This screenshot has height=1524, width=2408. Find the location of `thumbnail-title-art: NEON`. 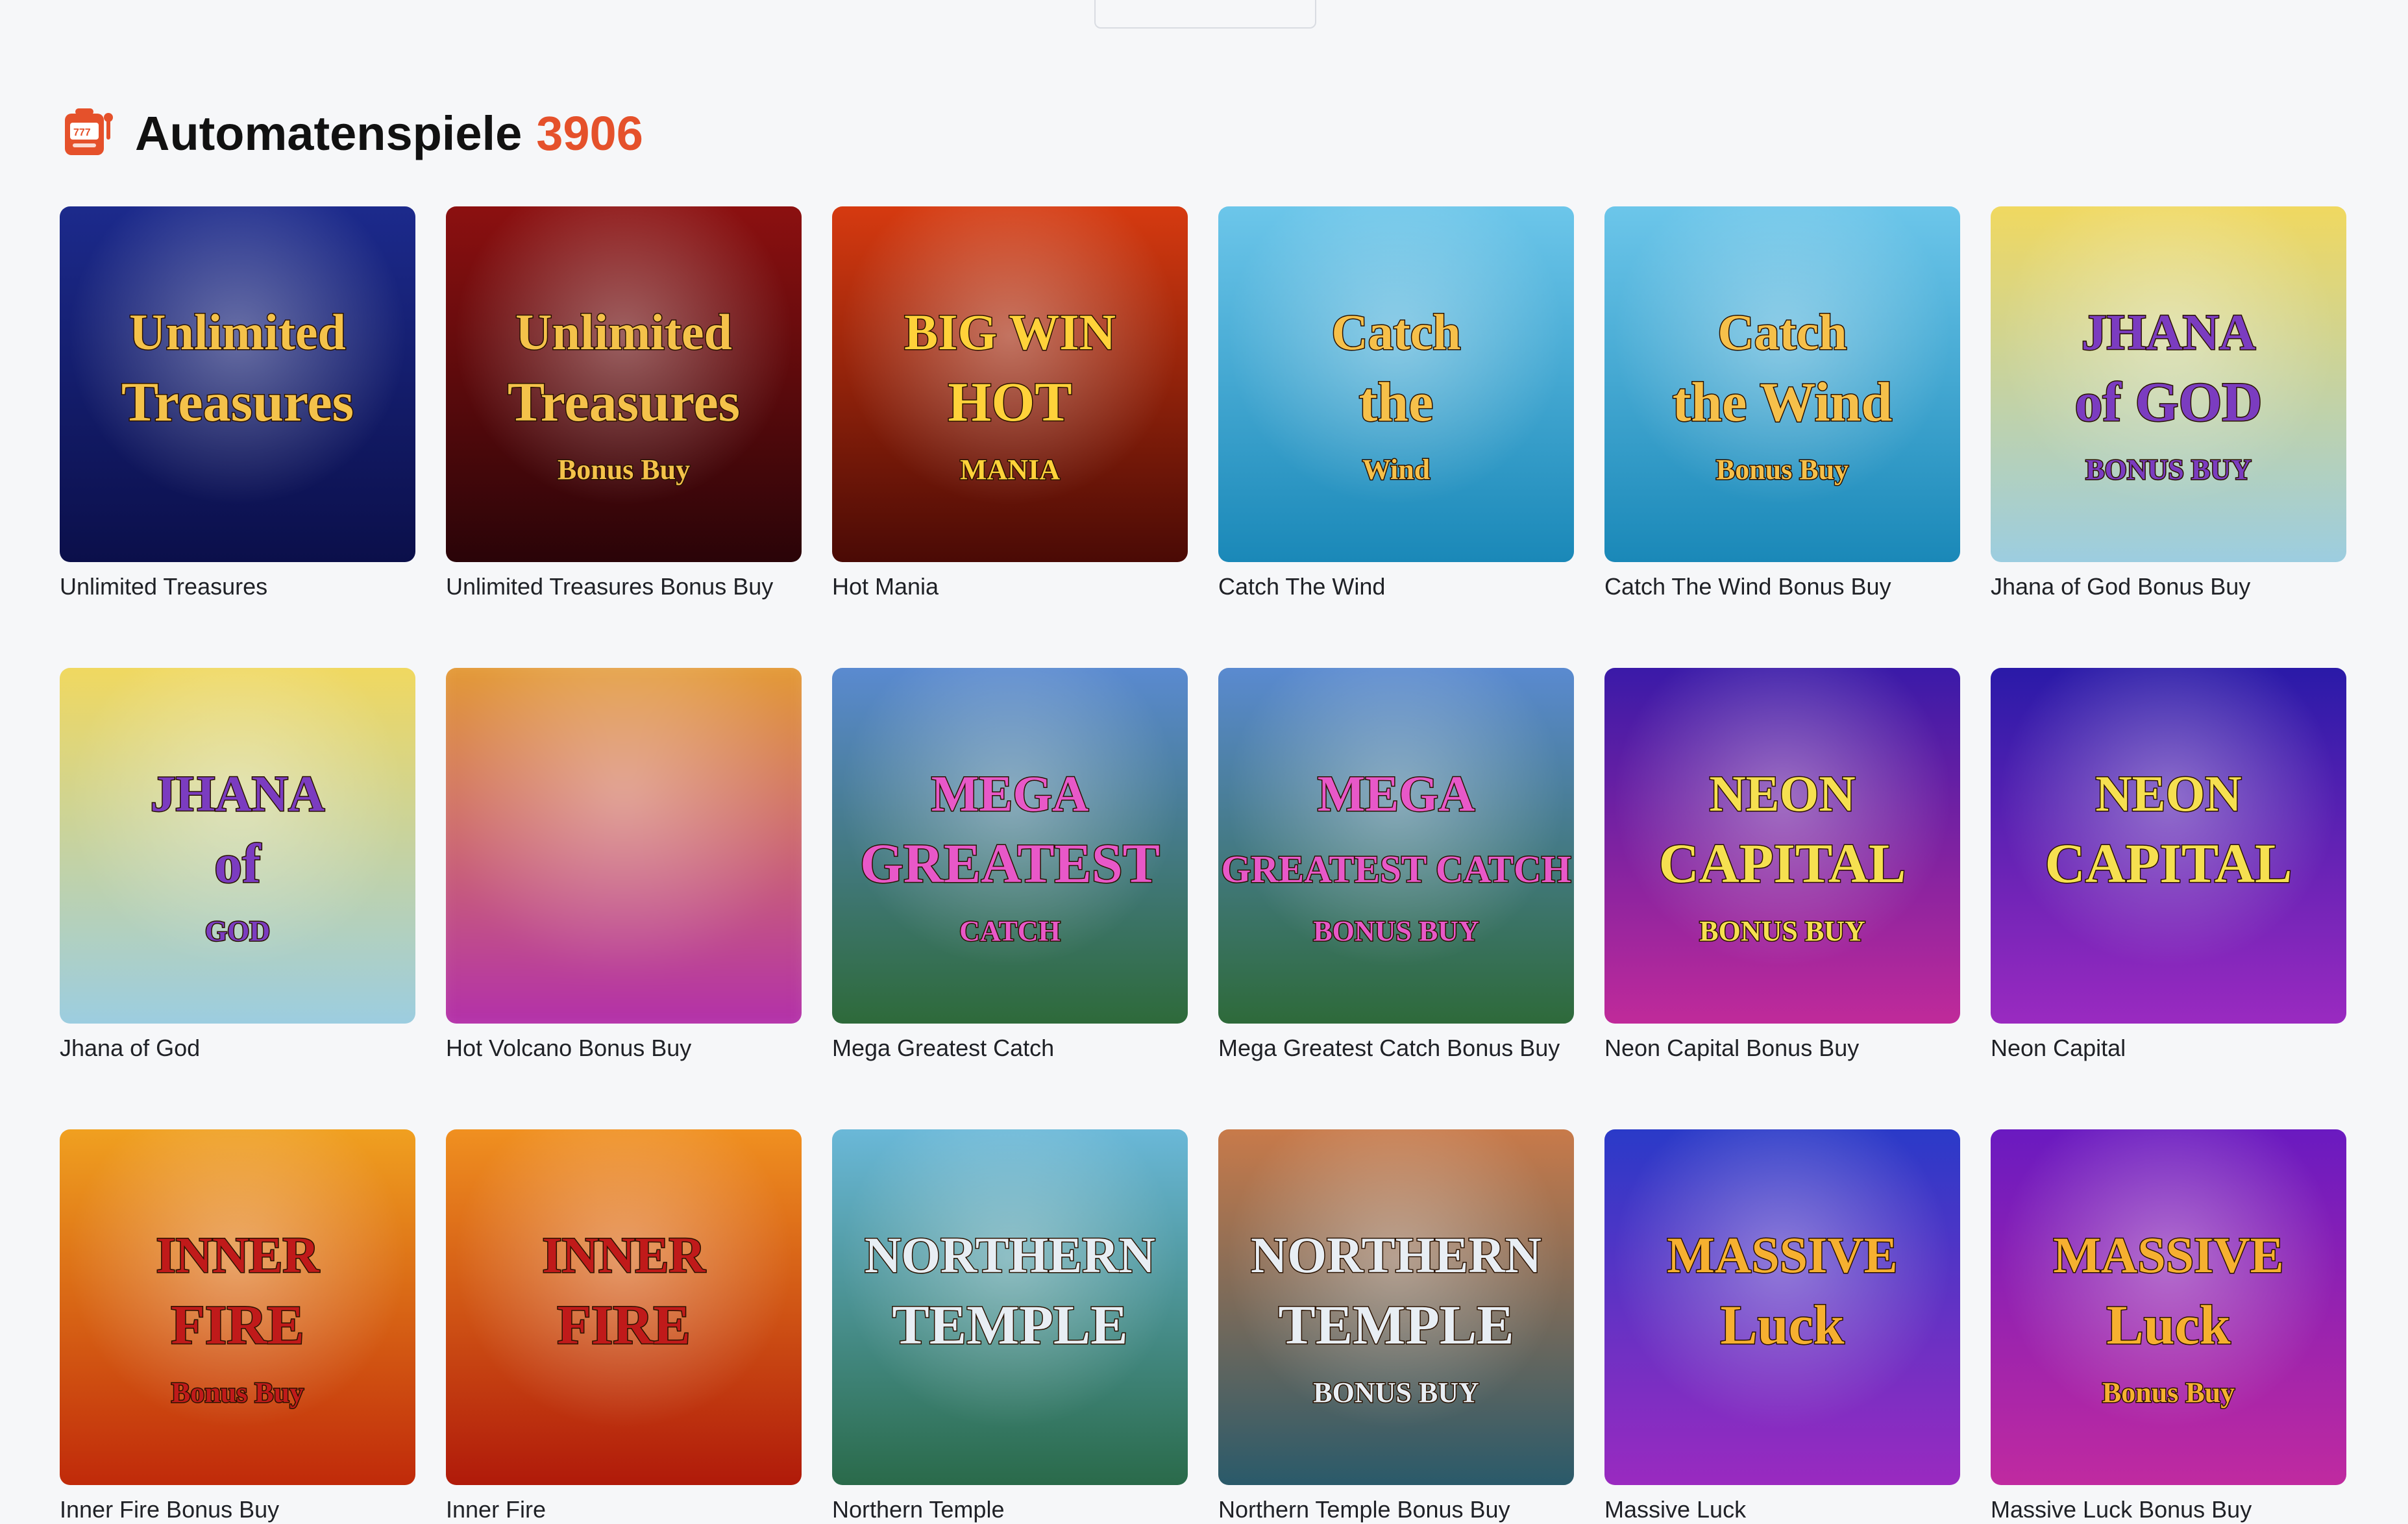

thumbnail-title-art: NEON is located at coordinates (2168, 793).